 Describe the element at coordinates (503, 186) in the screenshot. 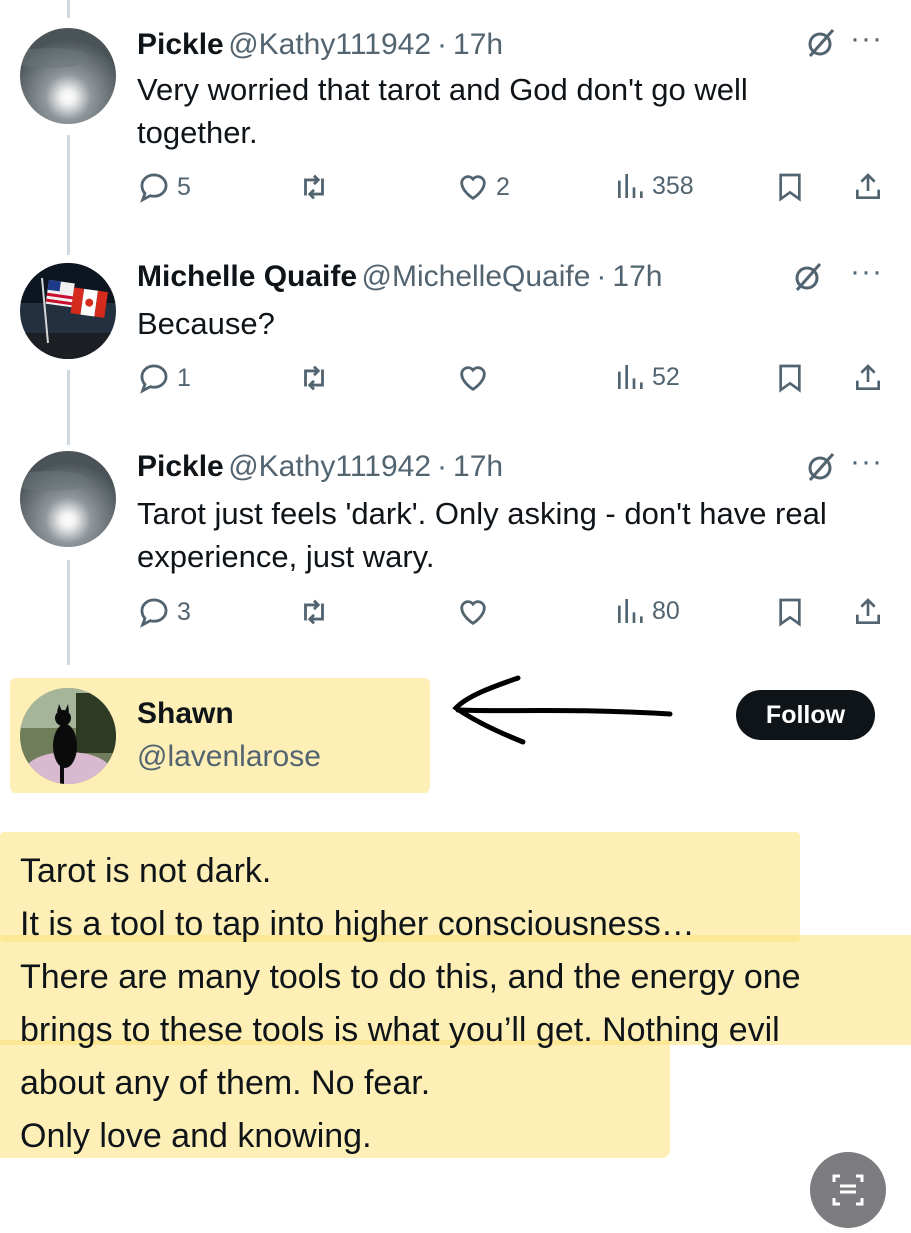

I see `like-count: 2` at that location.